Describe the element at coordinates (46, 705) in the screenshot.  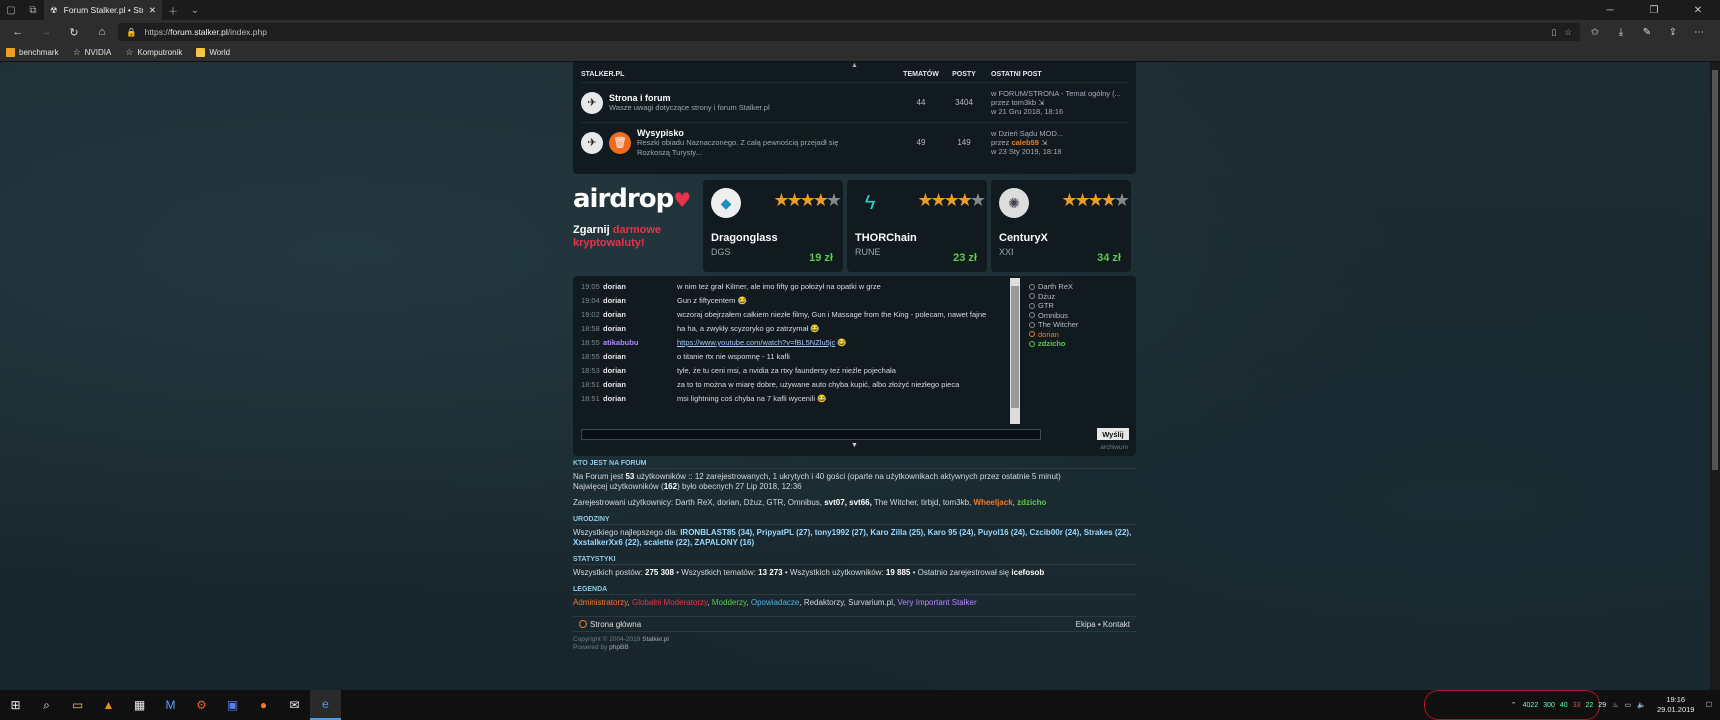
I see `search-icon: ⌕` at that location.